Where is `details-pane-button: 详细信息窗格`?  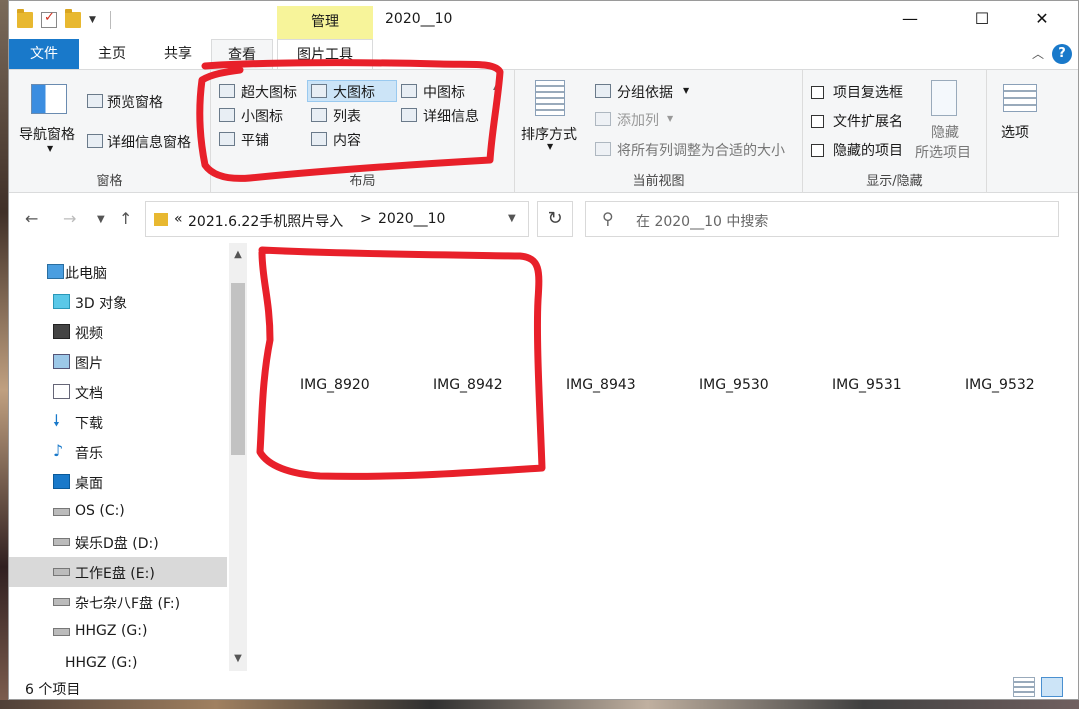 details-pane-button: 详细信息窗格 is located at coordinates (149, 142).